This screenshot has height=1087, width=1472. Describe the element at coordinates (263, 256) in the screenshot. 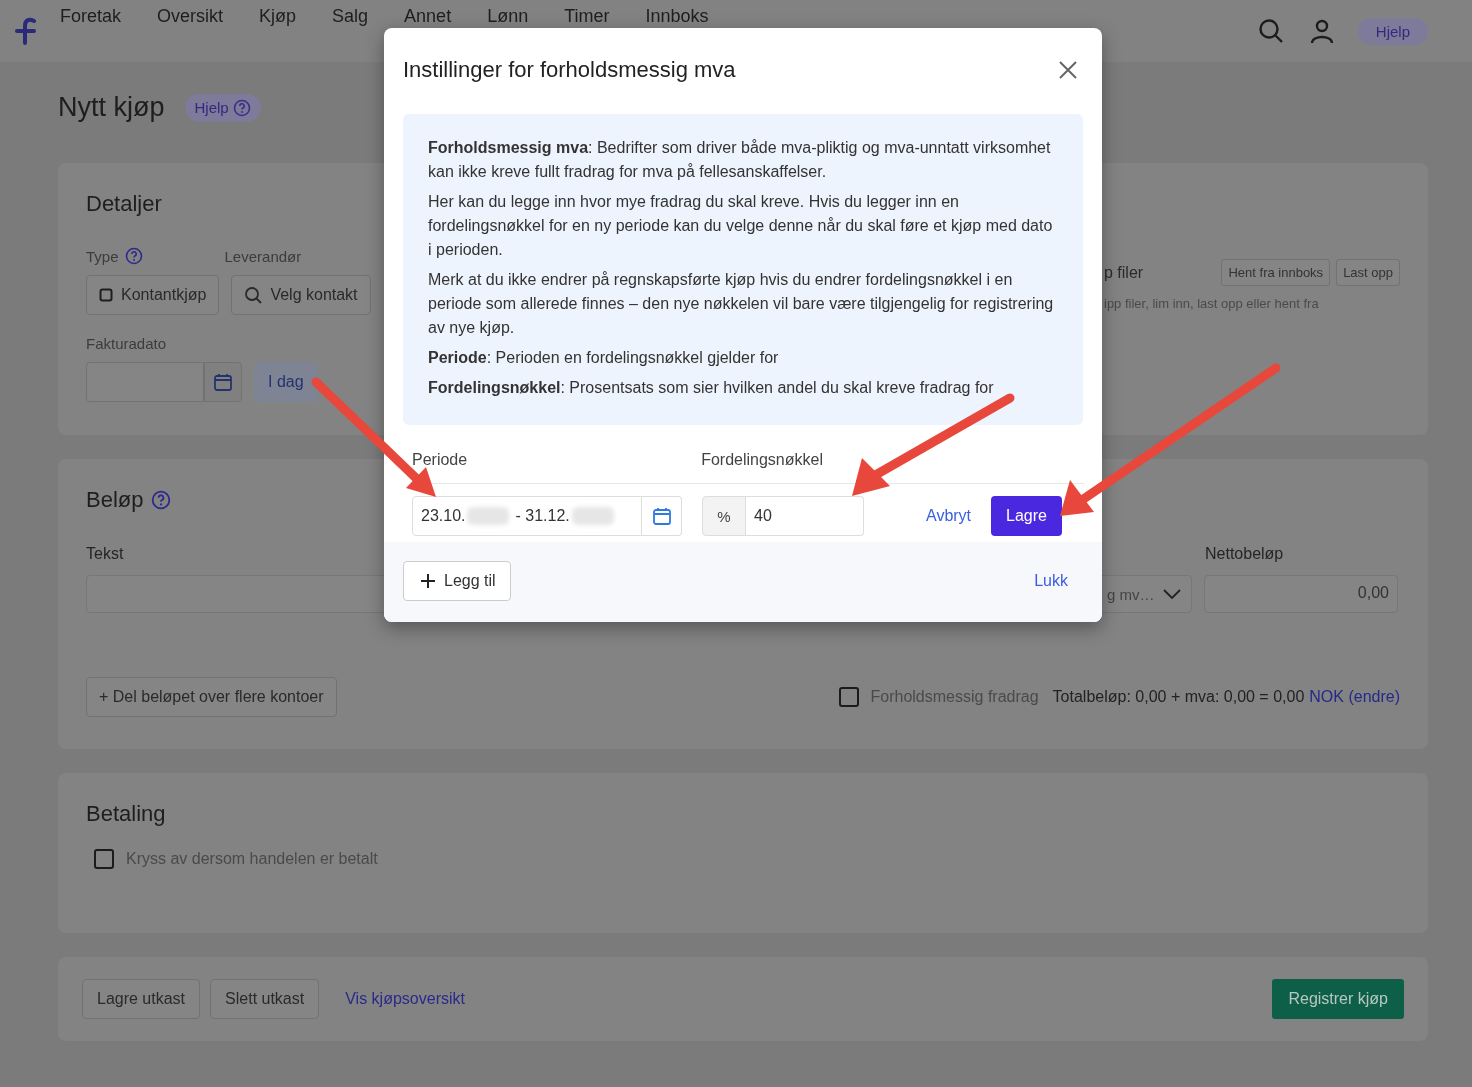

I see `field-label: Leverandør` at that location.